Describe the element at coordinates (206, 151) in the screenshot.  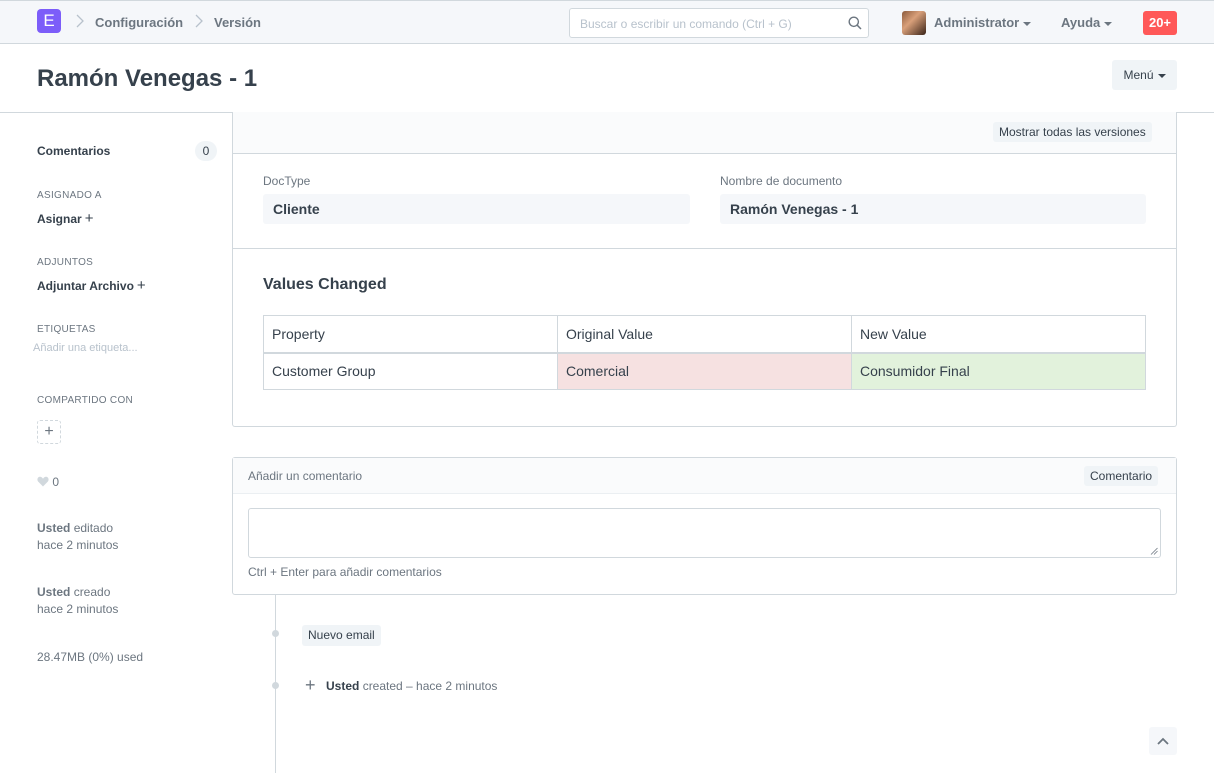
I see `comments-count-badge: 0` at that location.